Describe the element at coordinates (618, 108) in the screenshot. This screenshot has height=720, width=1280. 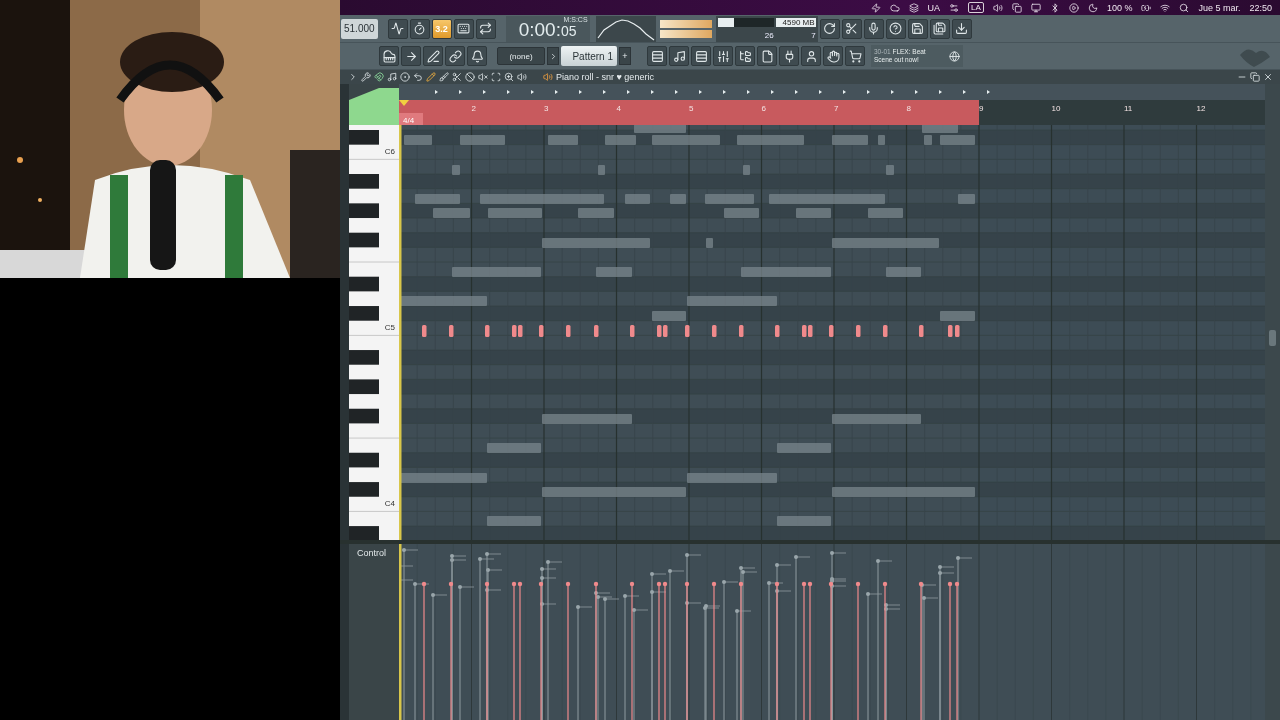
I see `bar-number: 4` at that location.